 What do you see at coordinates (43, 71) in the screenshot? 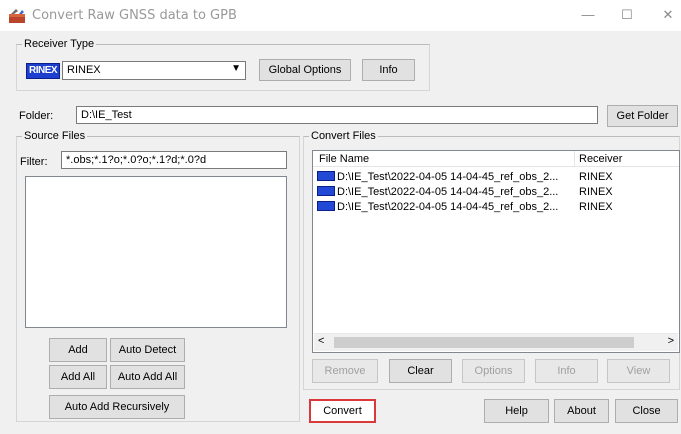
I see `rinex-logo: RINEX` at bounding box center [43, 71].